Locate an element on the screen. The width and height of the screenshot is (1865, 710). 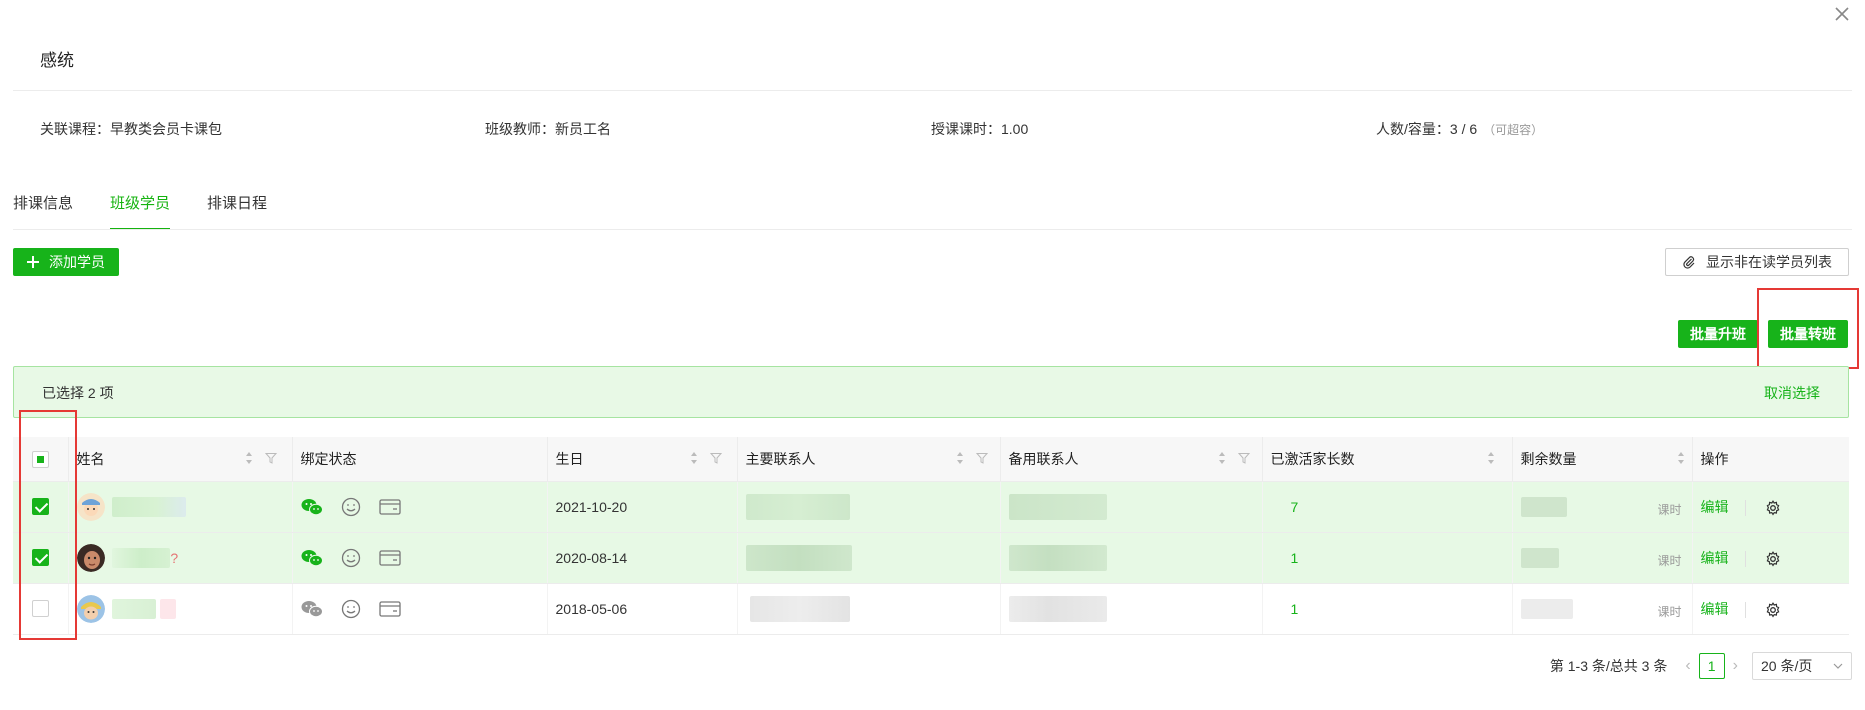
column-header-activated-parents: 已激活家长数 is located at coordinates (1386, 459).